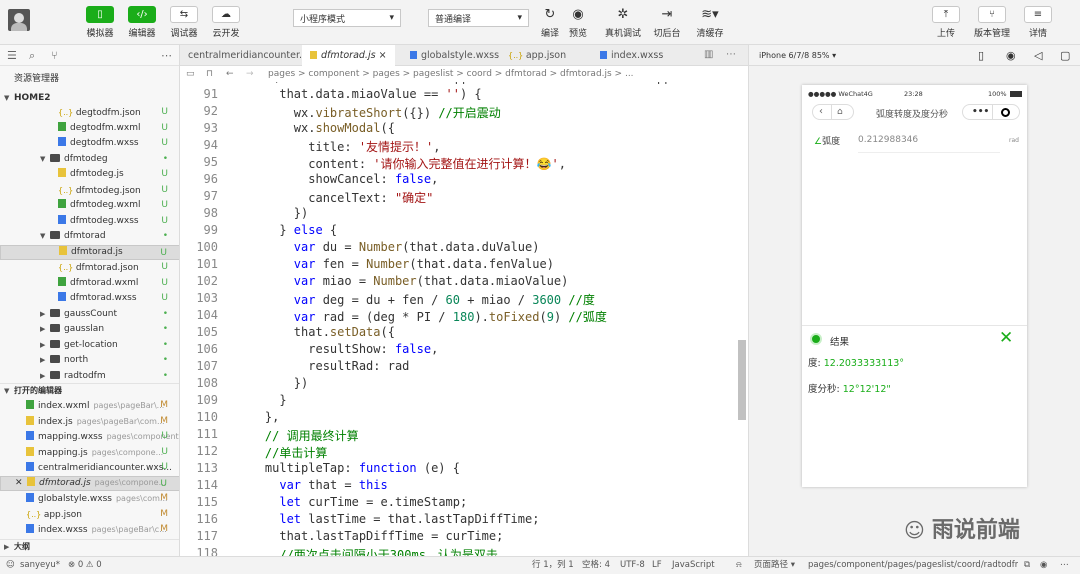 The width and height of the screenshot is (1080, 574). What do you see at coordinates (347, 18) in the screenshot?
I see `mode-select: 小程序模式 ▾` at bounding box center [347, 18].